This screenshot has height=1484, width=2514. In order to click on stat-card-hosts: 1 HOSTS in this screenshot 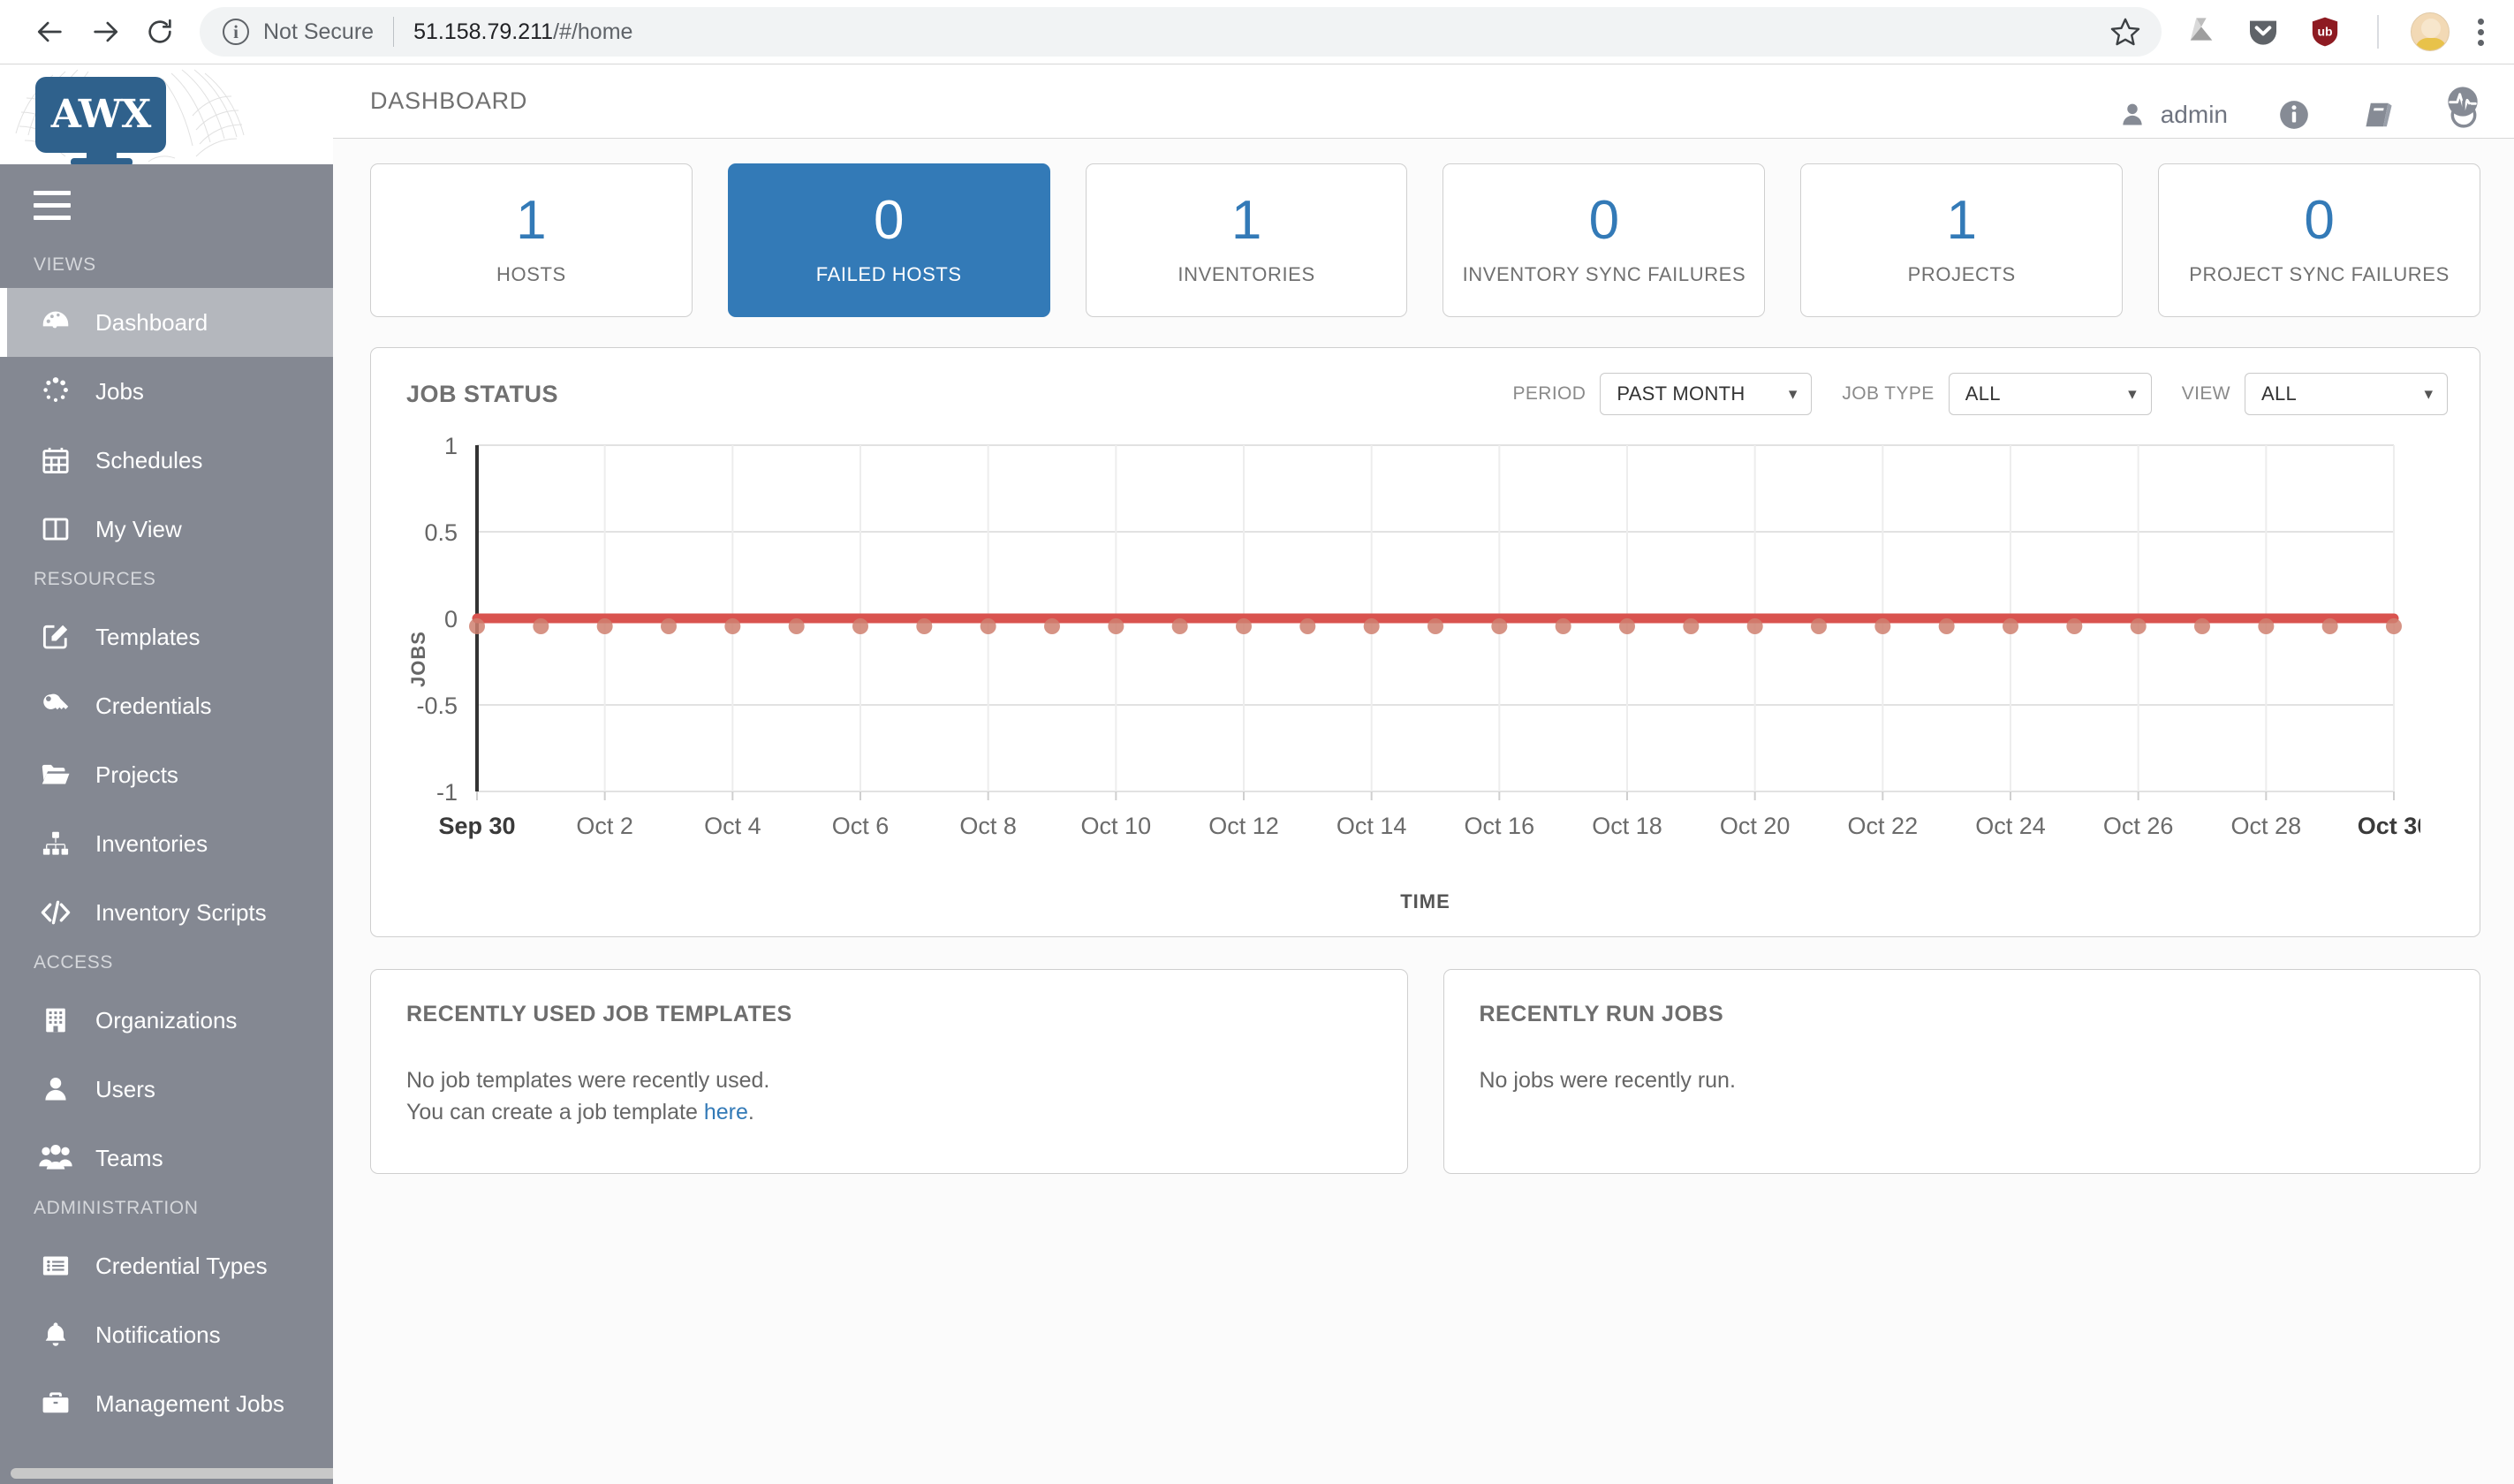, I will do `click(532, 240)`.